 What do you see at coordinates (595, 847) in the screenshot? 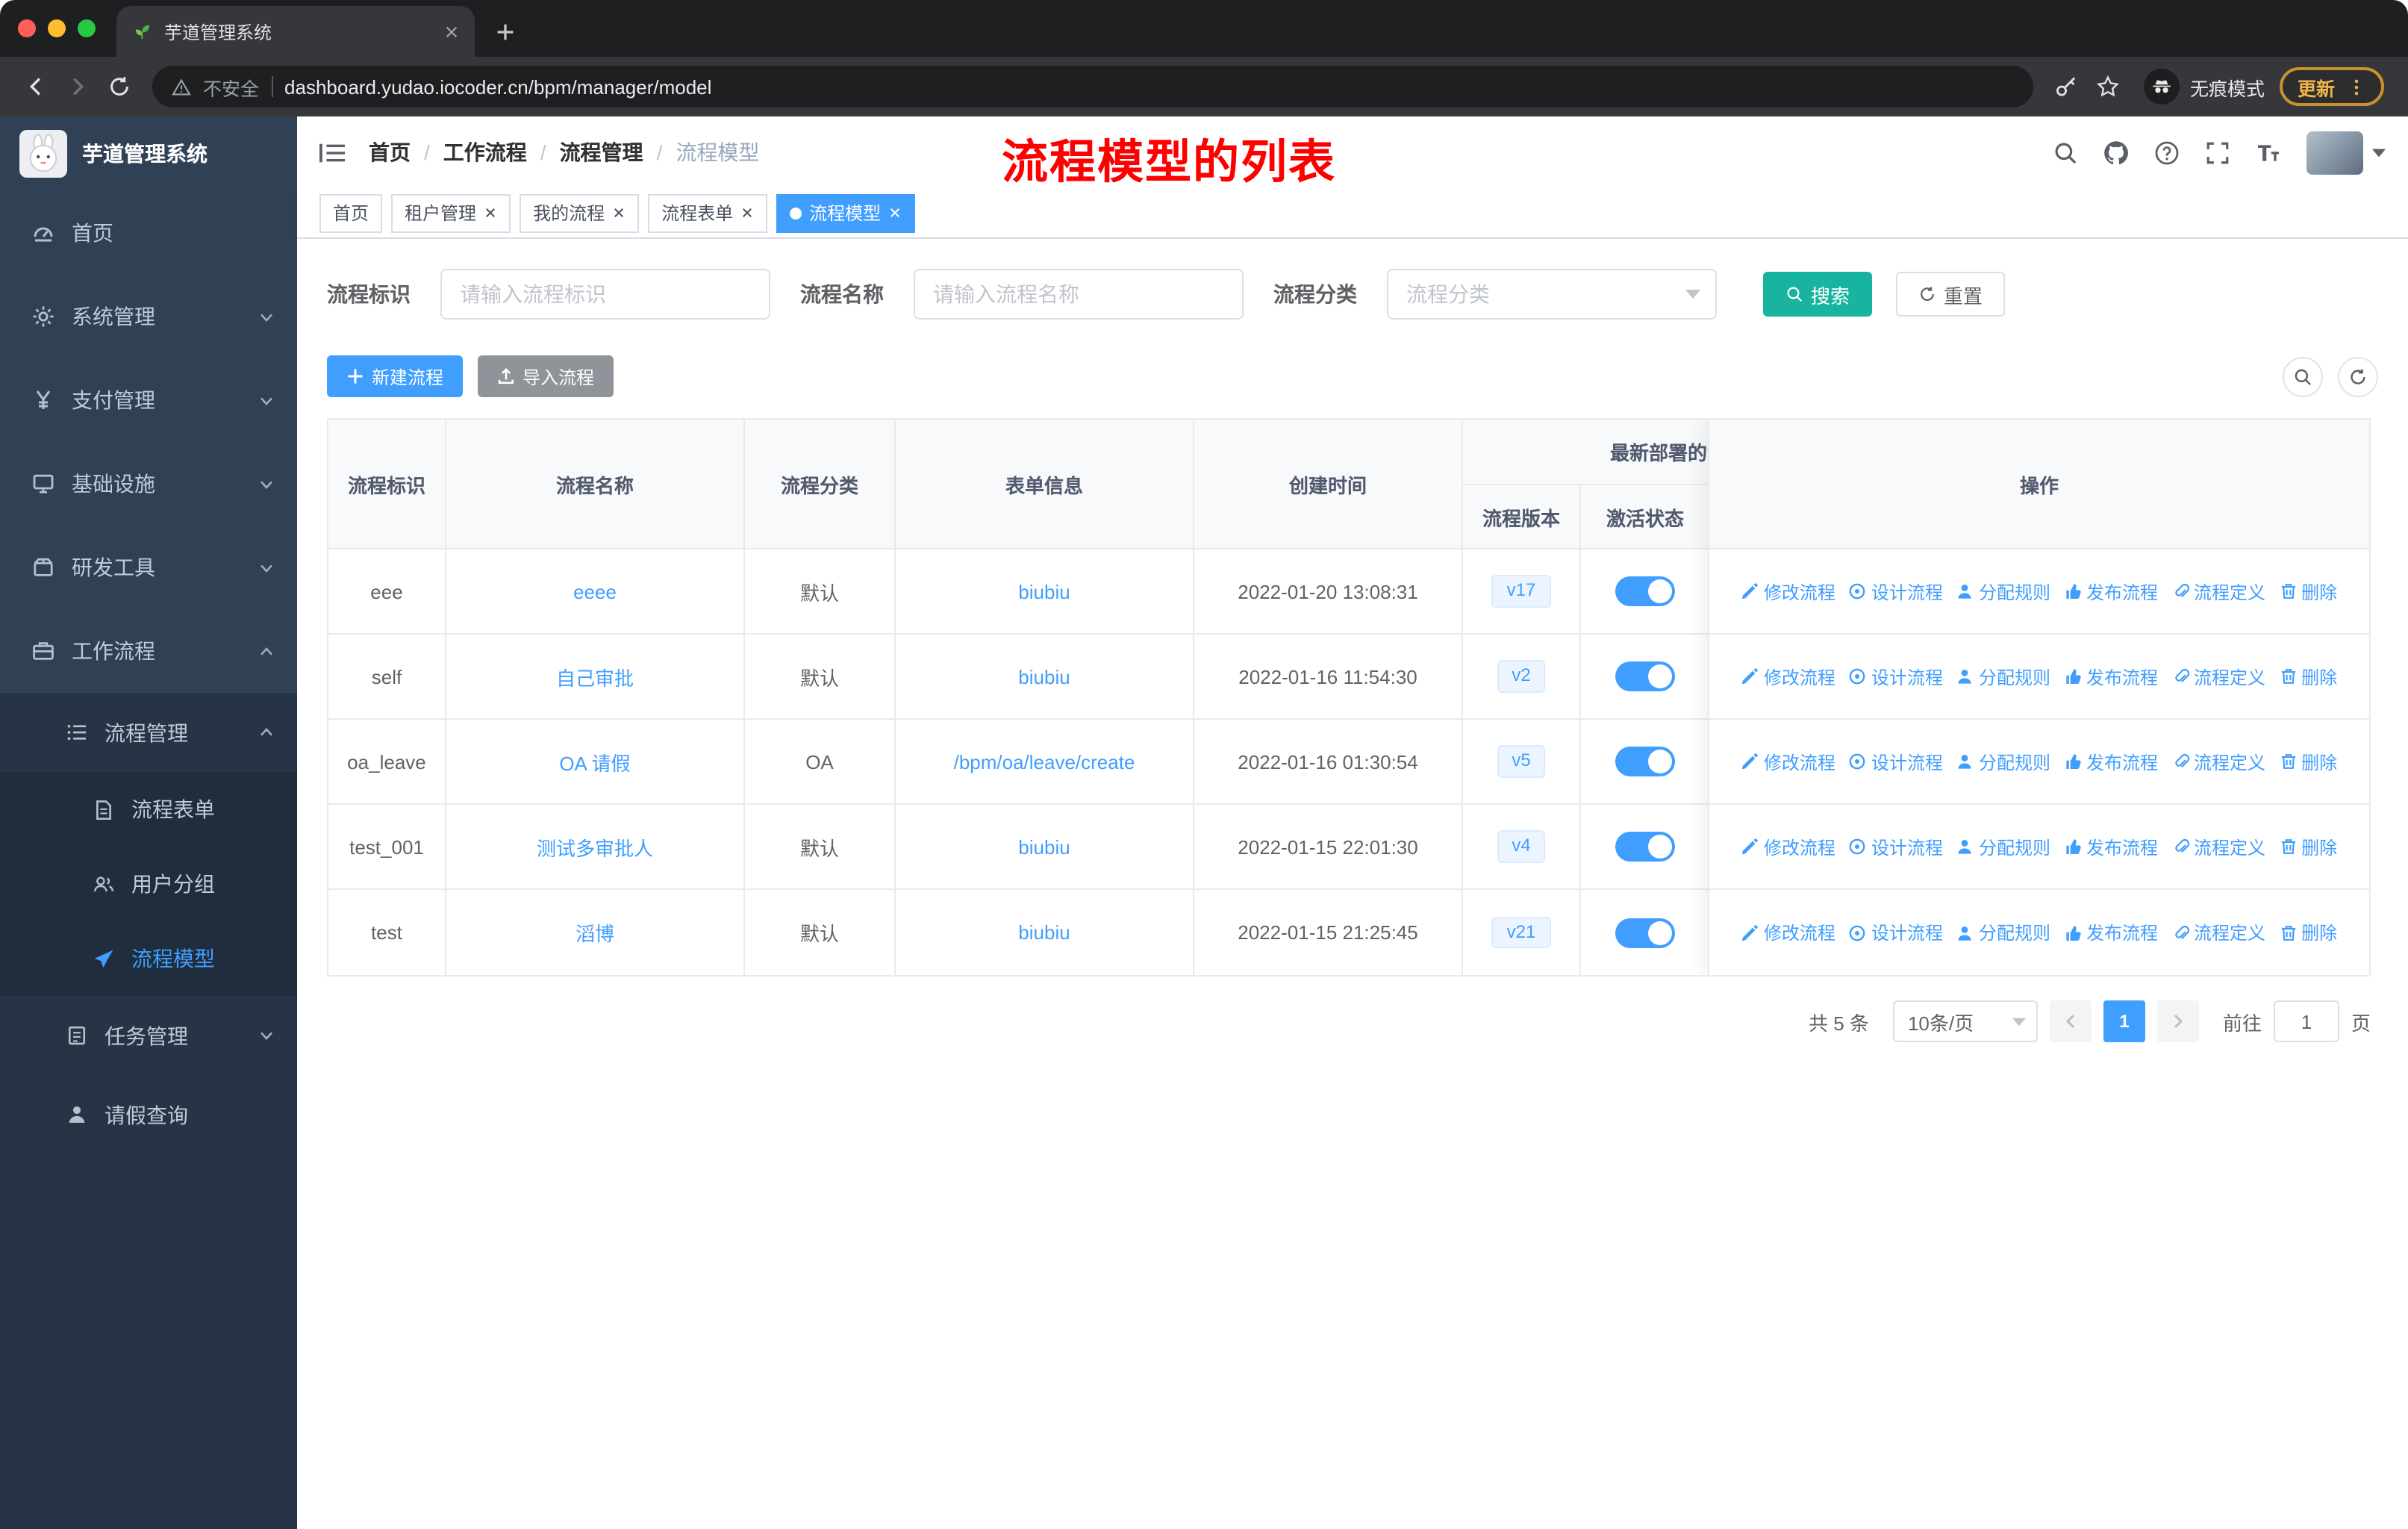
I see `process-name-link: 测试多审批人` at bounding box center [595, 847].